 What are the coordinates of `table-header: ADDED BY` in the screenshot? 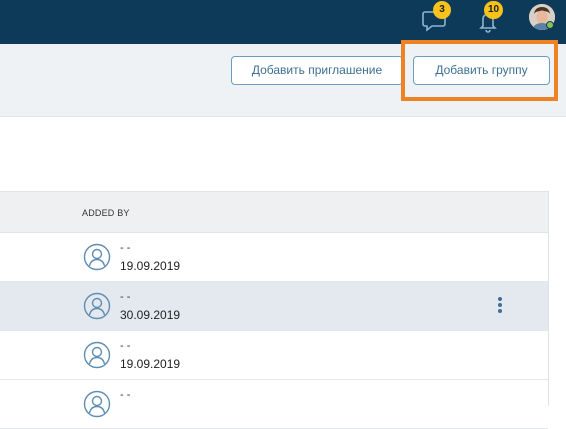 It's located at (274, 212).